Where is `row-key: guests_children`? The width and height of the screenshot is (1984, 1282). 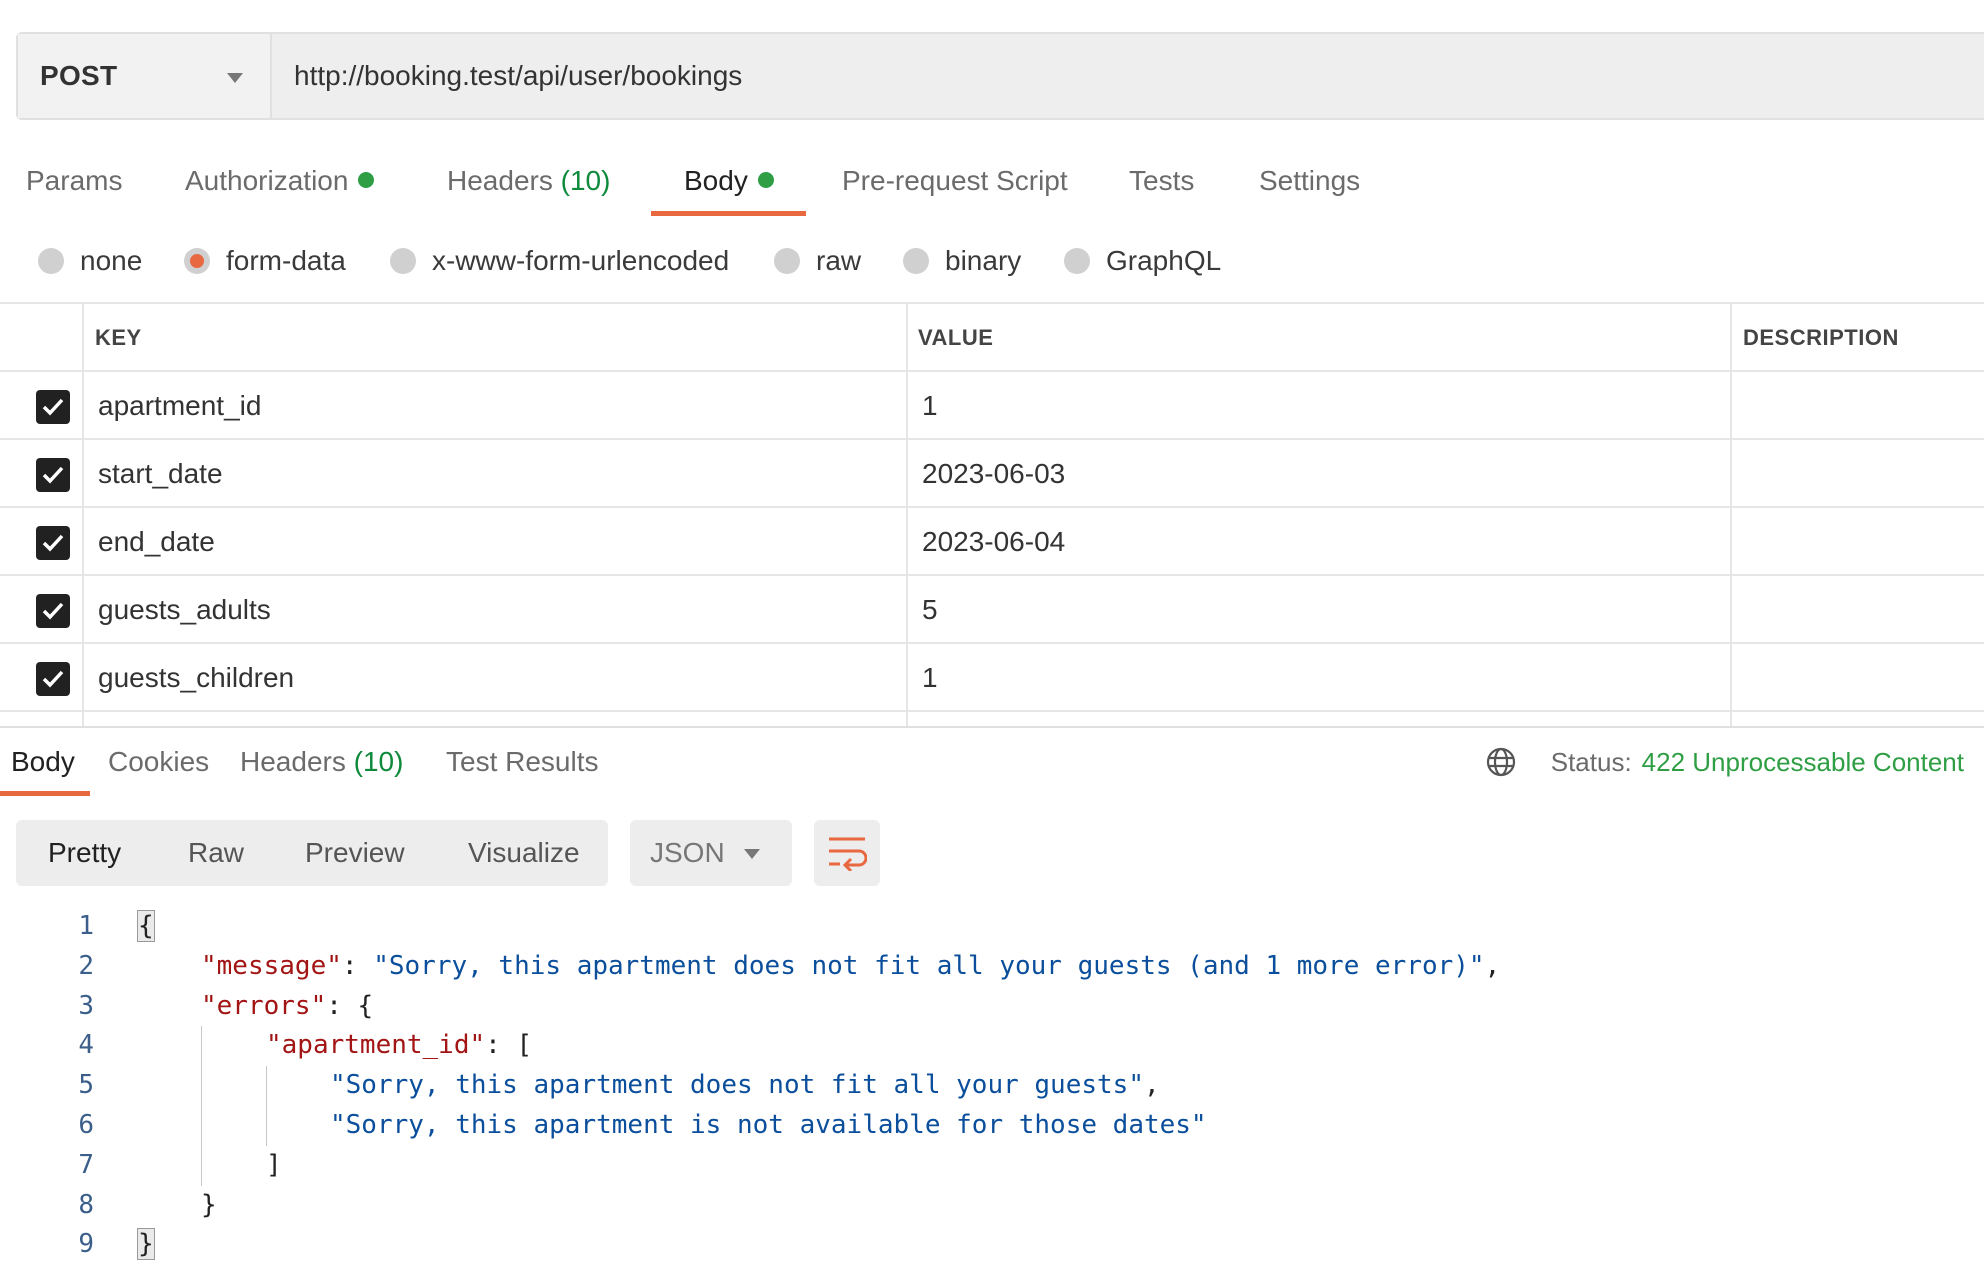 row-key: guests_children is located at coordinates (196, 678).